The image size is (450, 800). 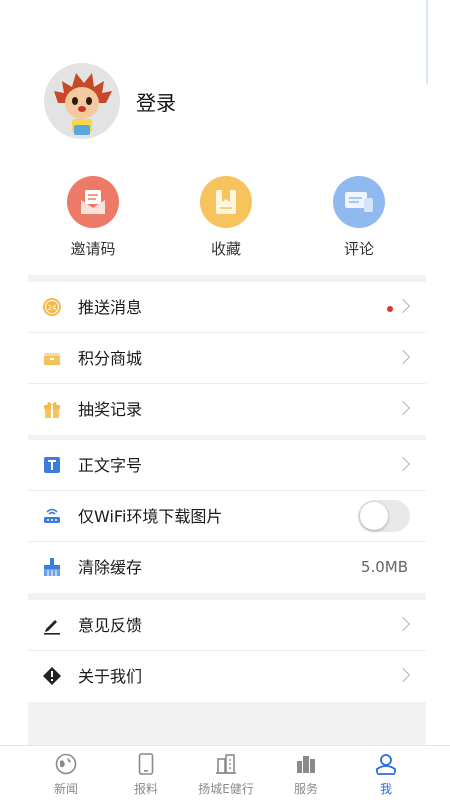 I want to click on font-size-label: 正文字号, so click(x=110, y=465).